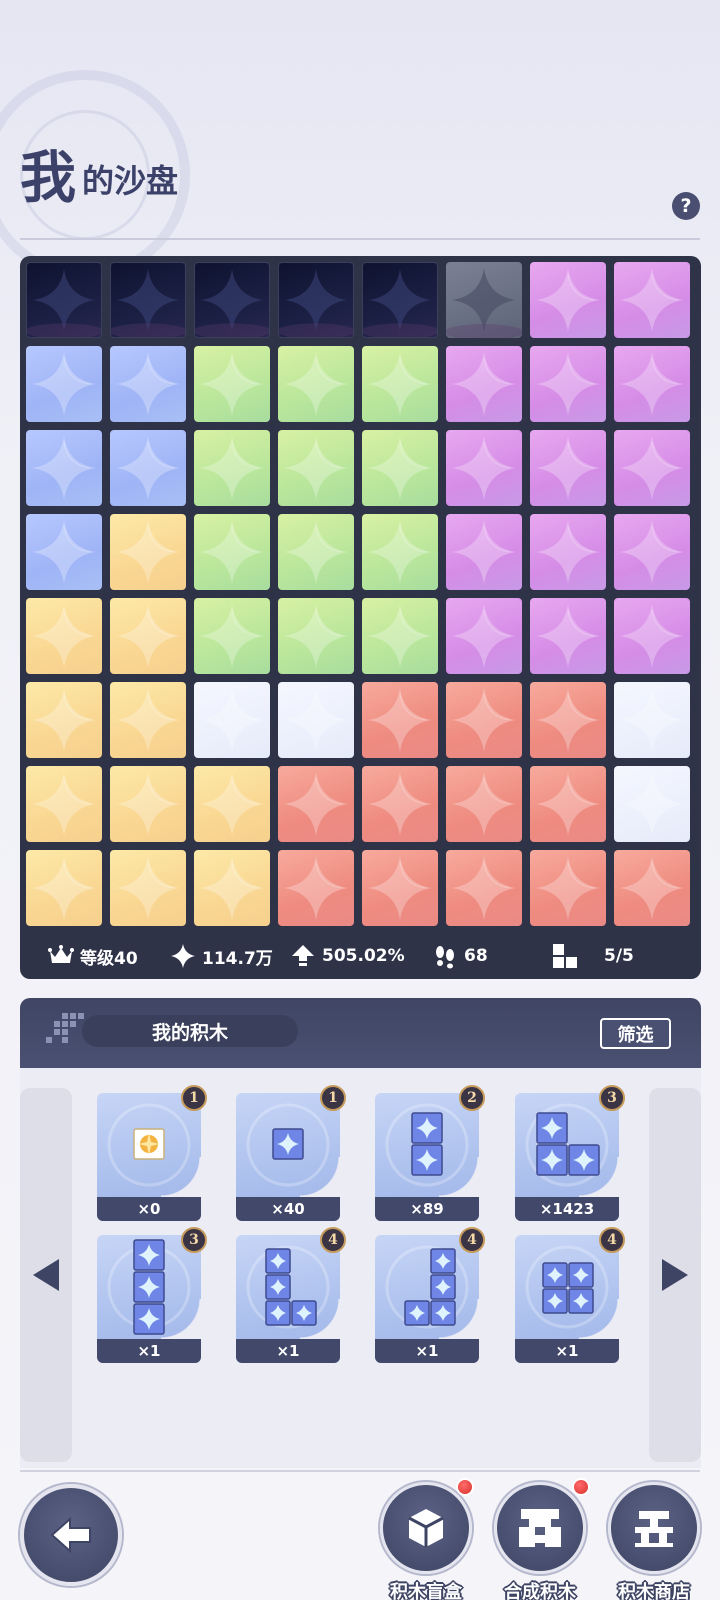 Image resolution: width=720 pixels, height=1600 pixels. Describe the element at coordinates (190, 1031) in the screenshot. I see `tab-my-blocks: 我的积木` at that location.